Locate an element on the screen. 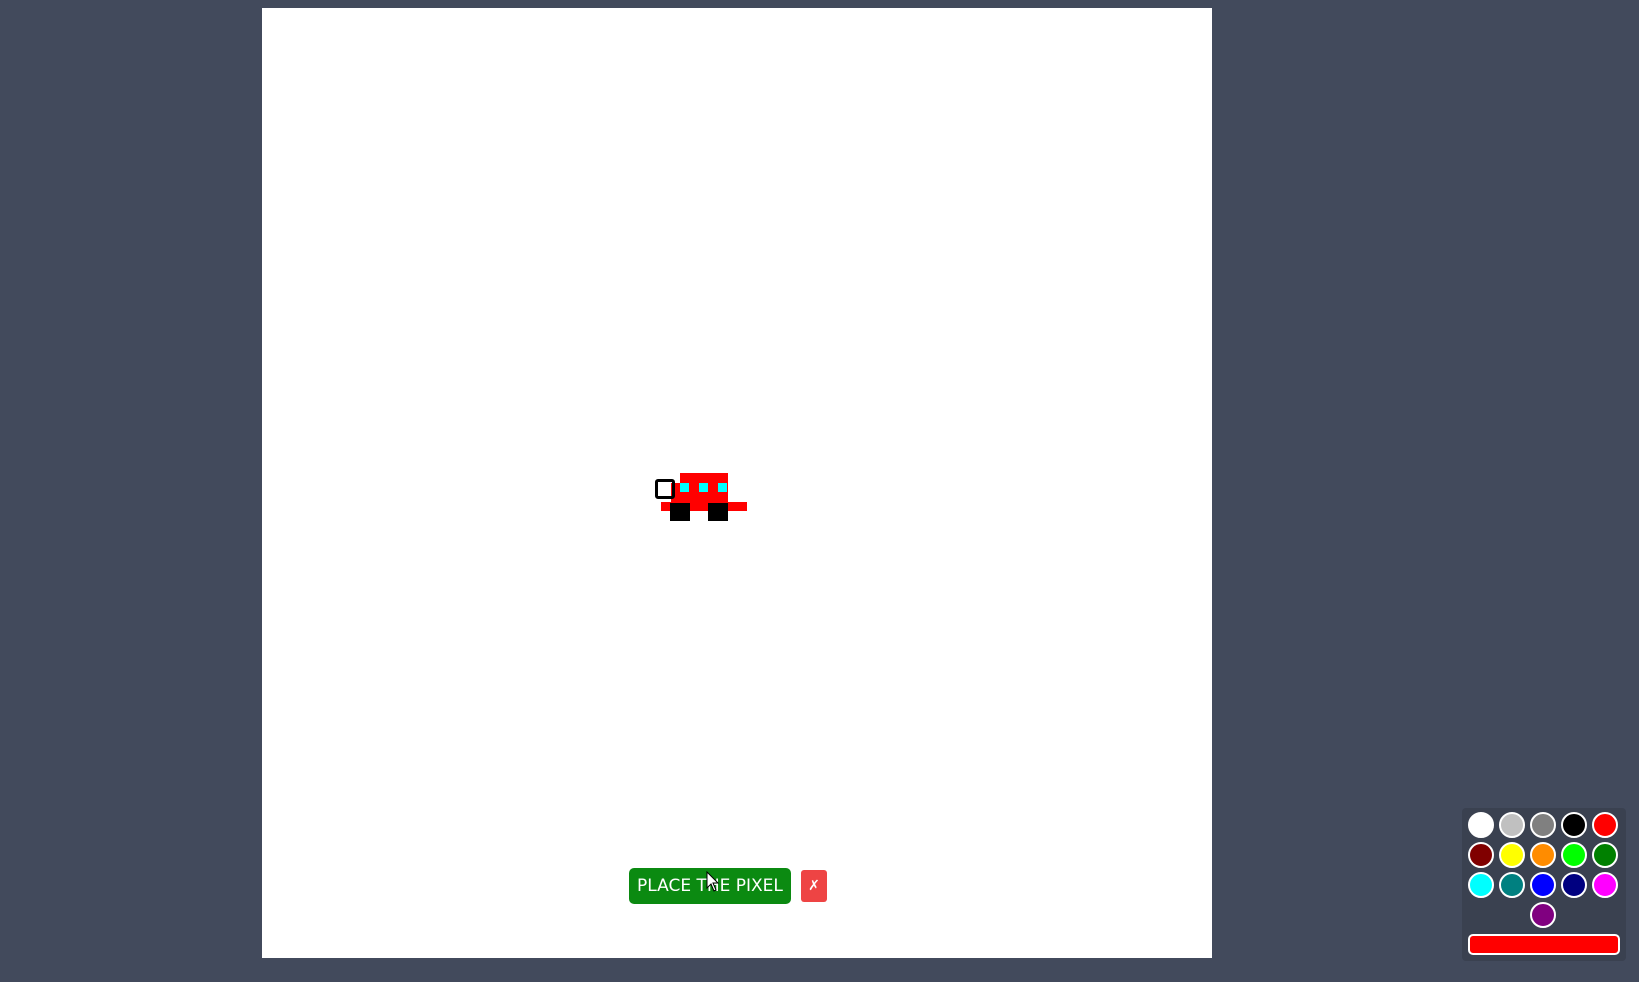  color-palette is located at coordinates (1544, 884).